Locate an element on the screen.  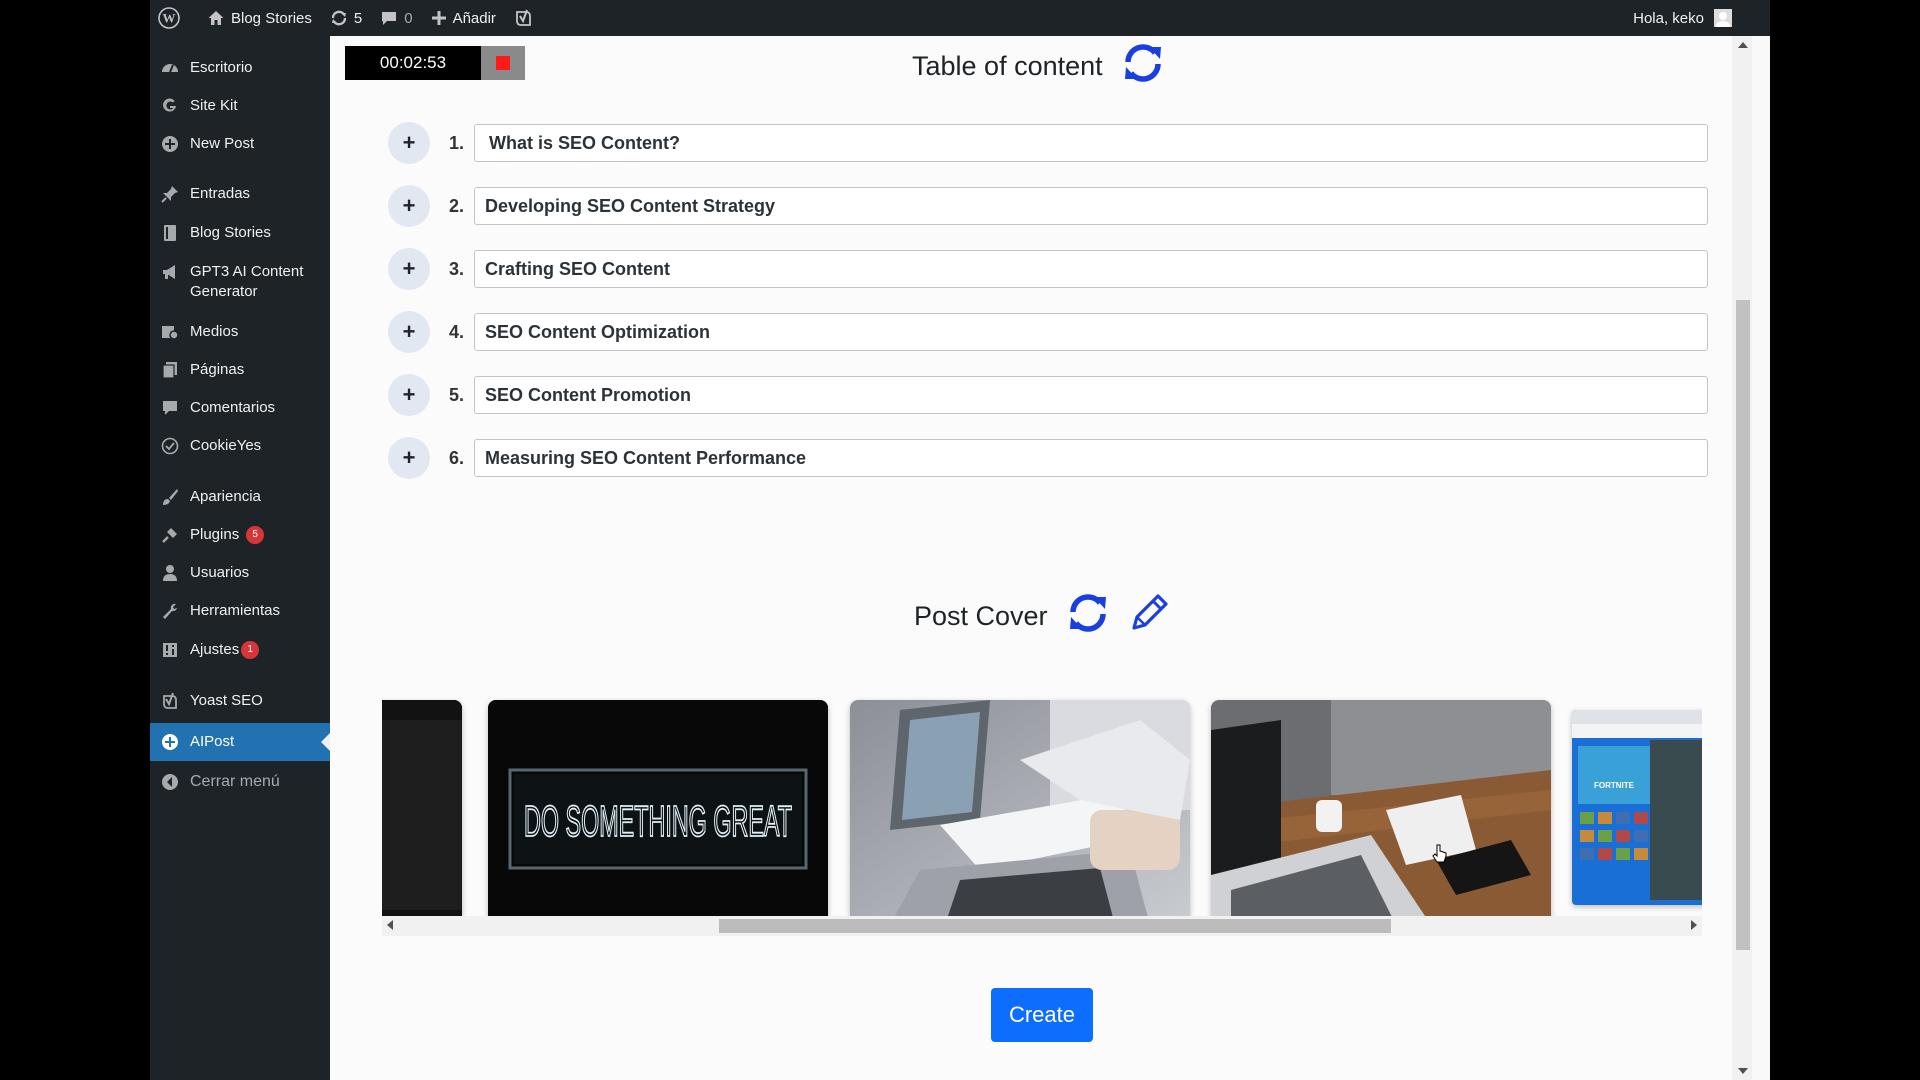
sidebar-item-label: Yoast SEO is located at coordinates (226, 700).